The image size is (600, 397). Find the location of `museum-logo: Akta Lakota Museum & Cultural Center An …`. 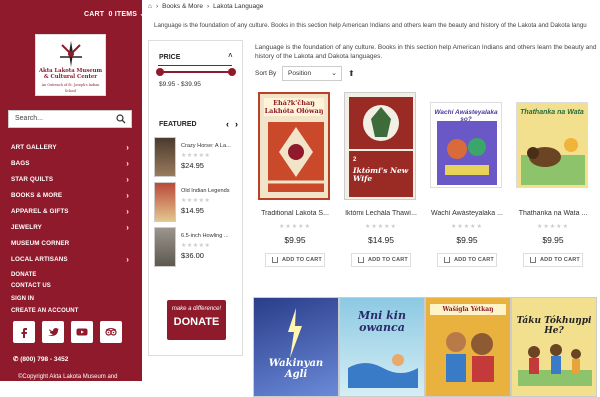

museum-logo: Akta Lakota Museum & Cultural Center An … is located at coordinates (70, 65).